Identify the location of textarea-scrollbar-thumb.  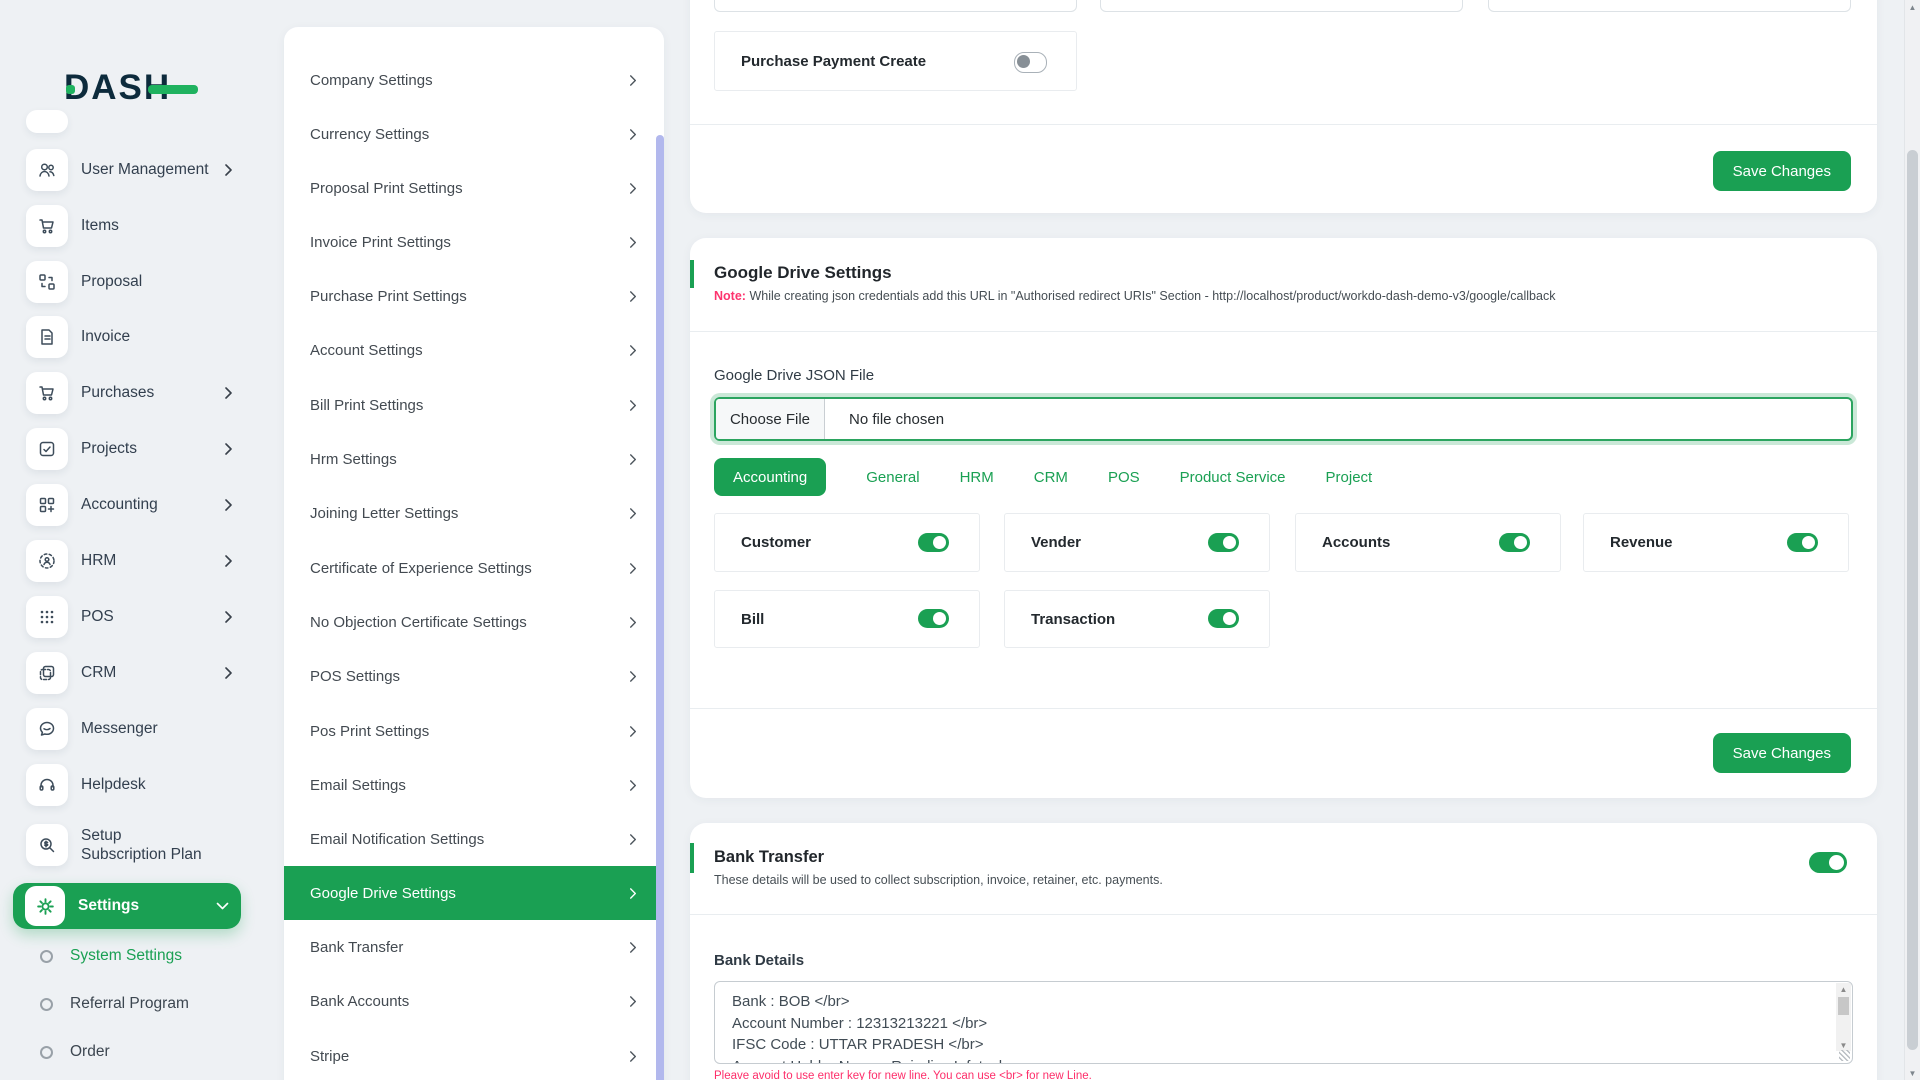
(1843, 1006).